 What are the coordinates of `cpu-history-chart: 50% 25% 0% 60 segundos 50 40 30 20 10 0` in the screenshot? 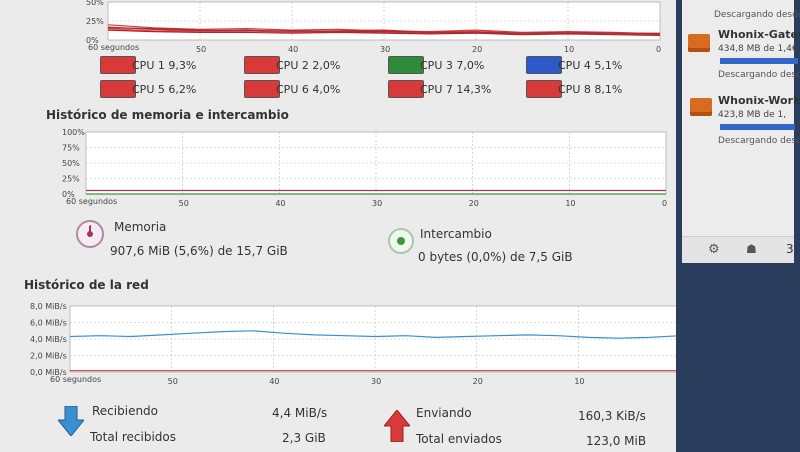 It's located at (338, 27).